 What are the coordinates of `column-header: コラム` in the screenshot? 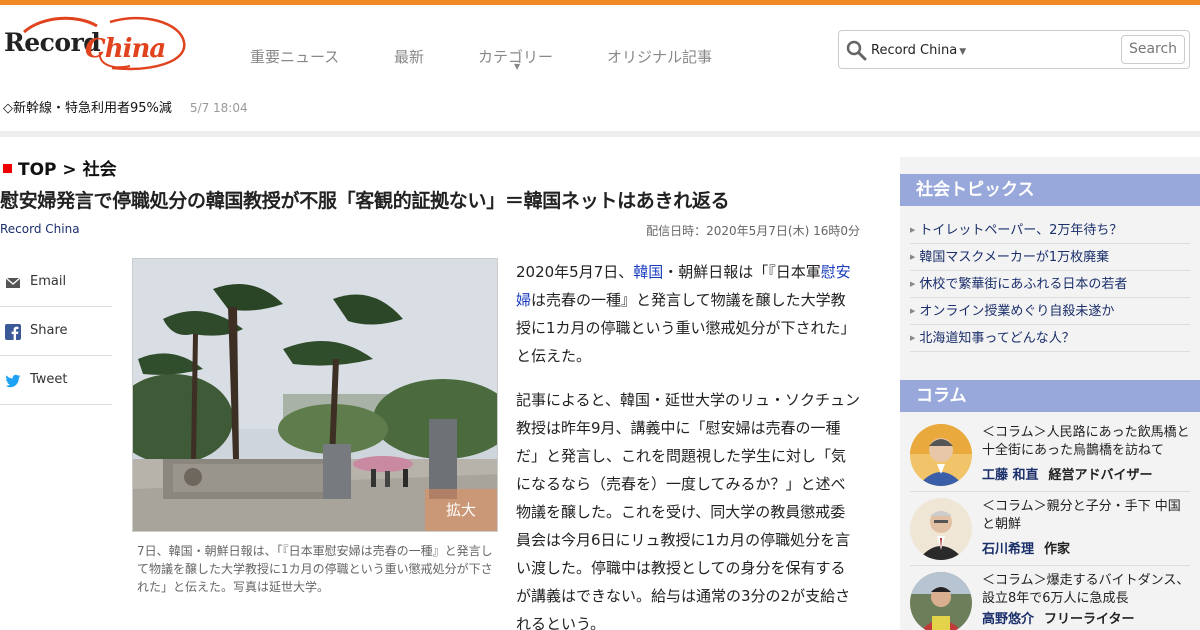 It's located at (1050, 396).